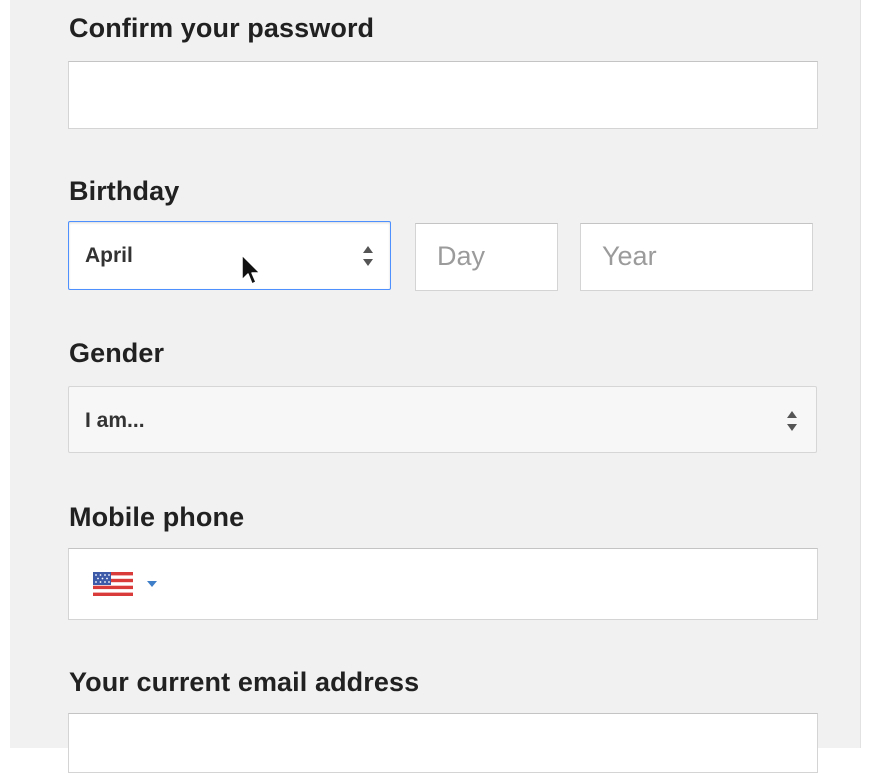 This screenshot has height=773, width=873. What do you see at coordinates (124, 191) in the screenshot?
I see `birthday-label: Birthday` at bounding box center [124, 191].